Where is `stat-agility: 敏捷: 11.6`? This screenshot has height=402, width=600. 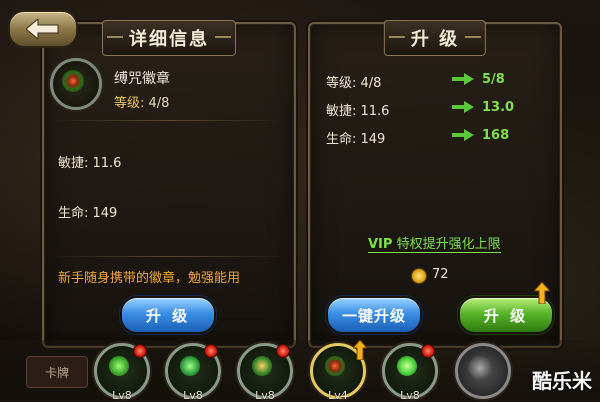 stat-agility: 敏捷: 11.6 is located at coordinates (90, 163).